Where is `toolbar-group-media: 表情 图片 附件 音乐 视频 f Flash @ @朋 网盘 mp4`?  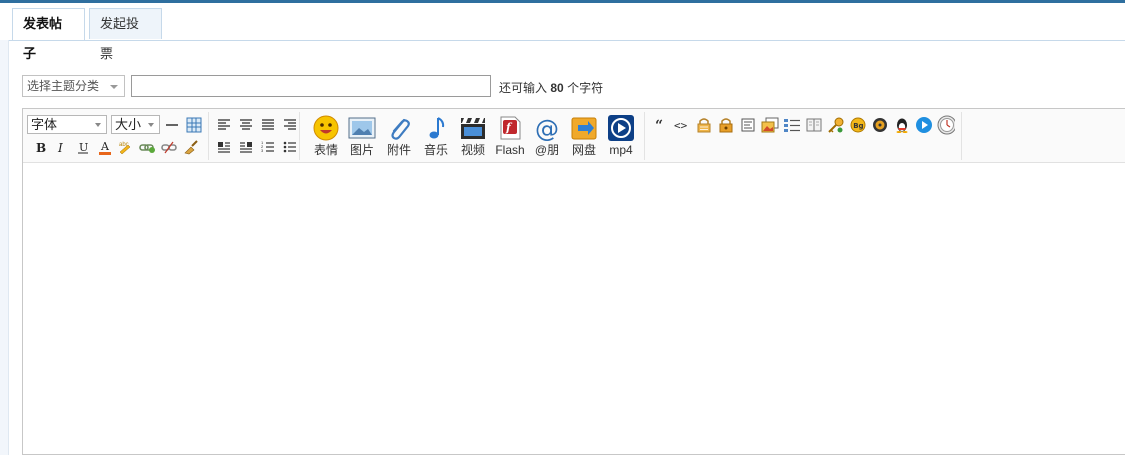
toolbar-group-media: 表情 图片 附件 音乐 视频 f Flash @ @朋 网盘 mp4 is located at coordinates (474, 136).